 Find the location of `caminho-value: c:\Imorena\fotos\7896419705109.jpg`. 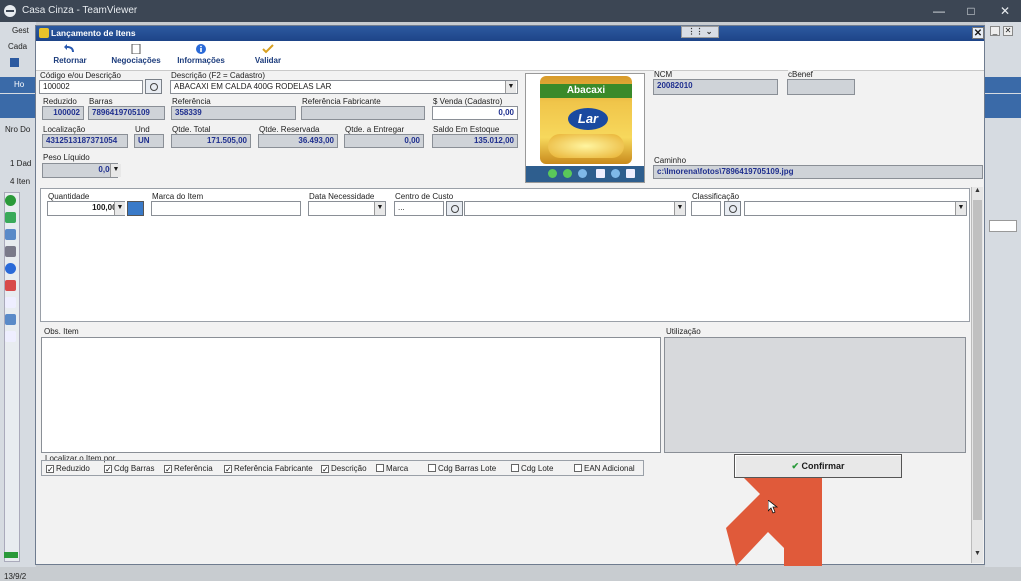

caminho-value: c:\Imorena\fotos\7896419705109.jpg is located at coordinates (818, 172).